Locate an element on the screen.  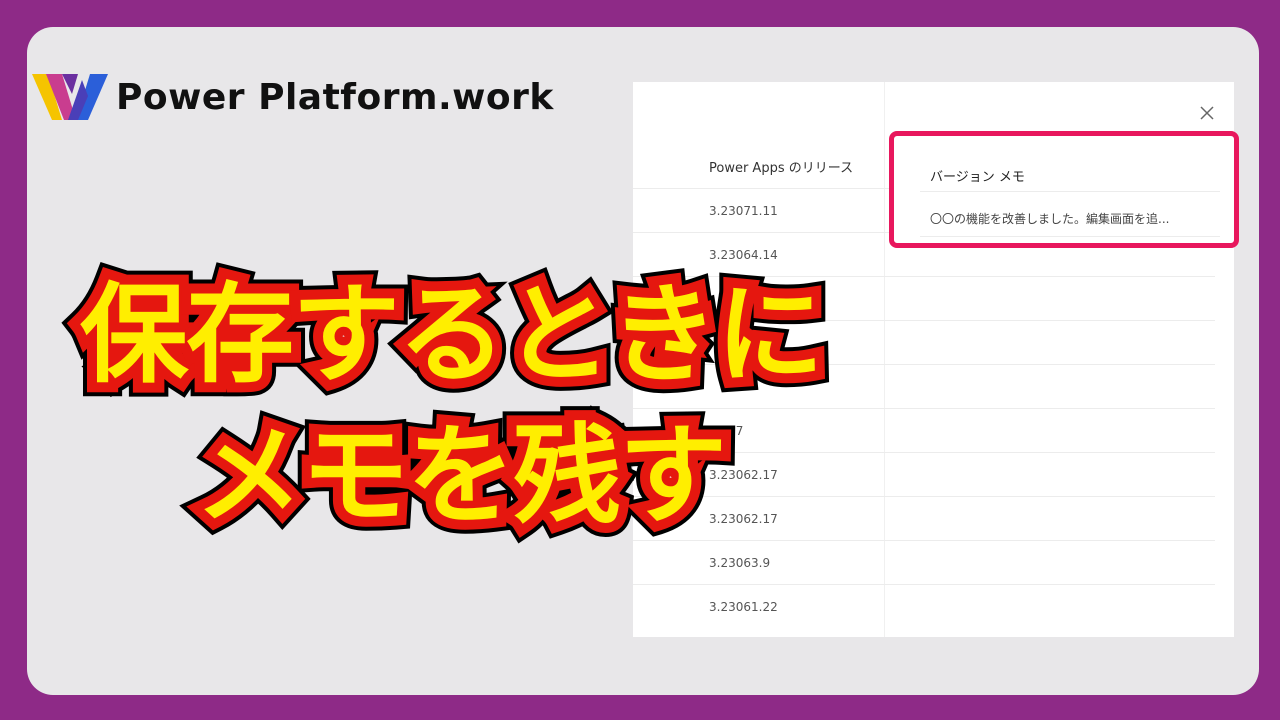
table-row: 3.23061.22 is located at coordinates (759, 606).